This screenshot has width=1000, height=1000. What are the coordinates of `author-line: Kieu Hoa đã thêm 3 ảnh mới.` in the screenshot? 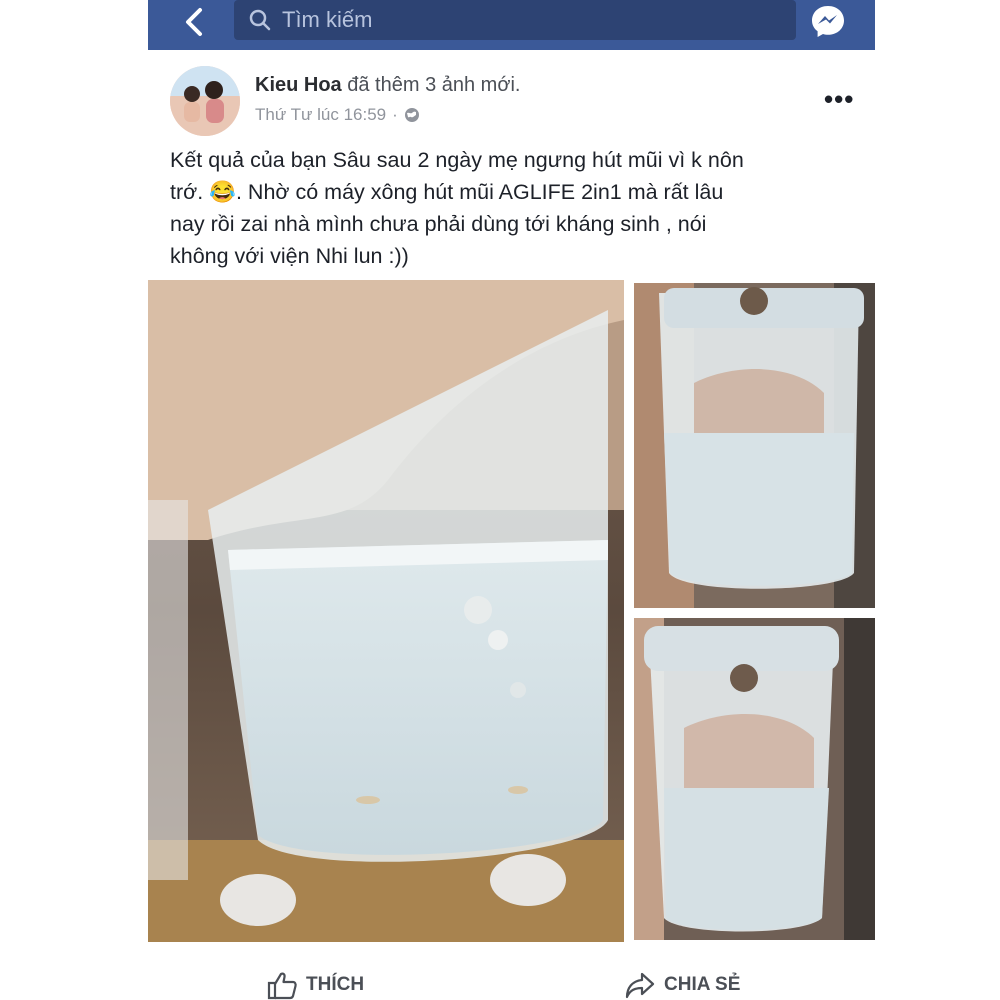 It's located at (387, 85).